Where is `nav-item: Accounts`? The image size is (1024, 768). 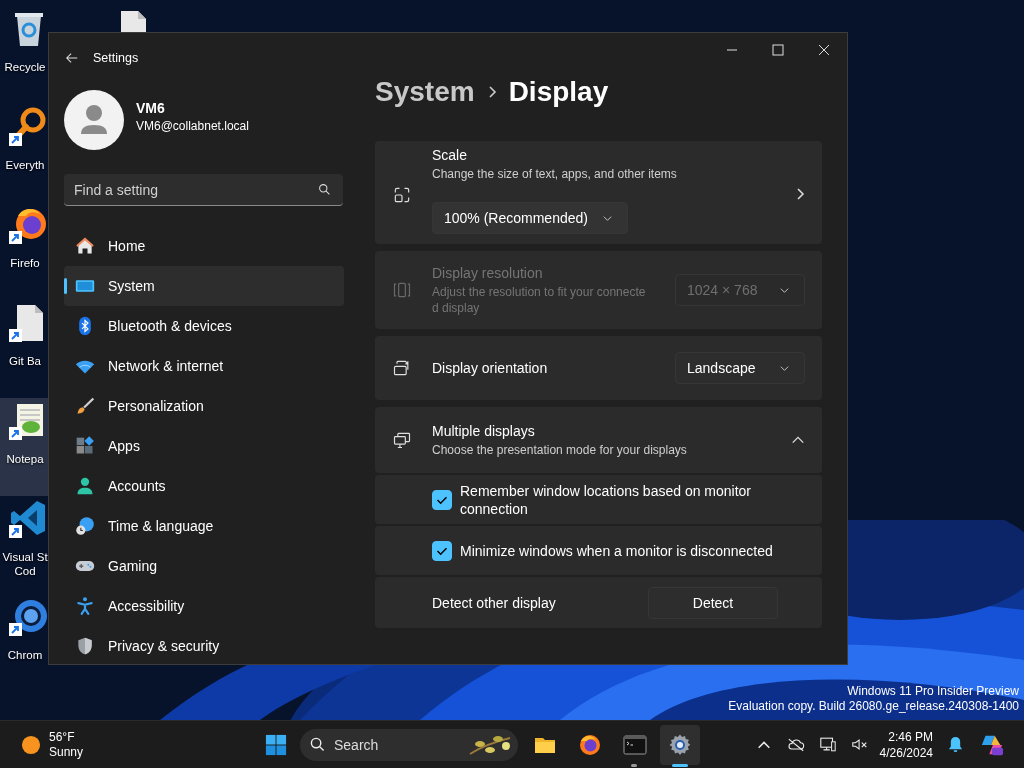
nav-item: Accounts is located at coordinates (204, 486).